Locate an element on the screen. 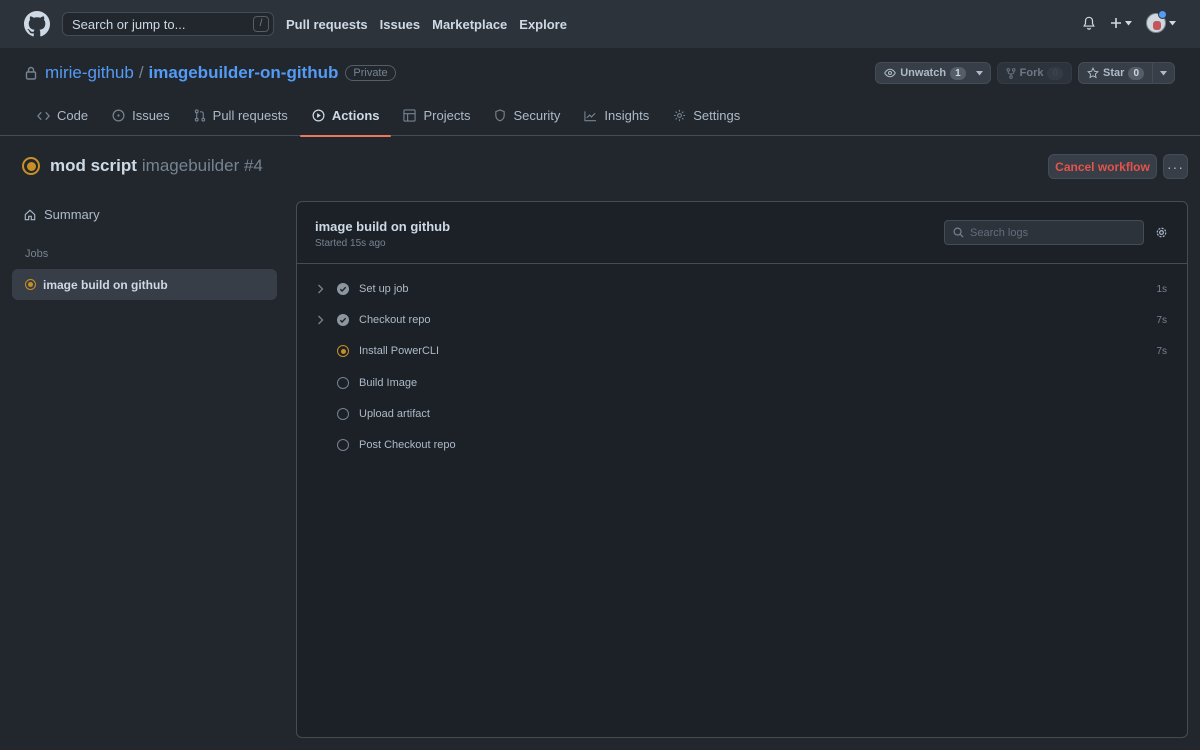  run-title: mod script imagebuilder #4 is located at coordinates (142, 166).